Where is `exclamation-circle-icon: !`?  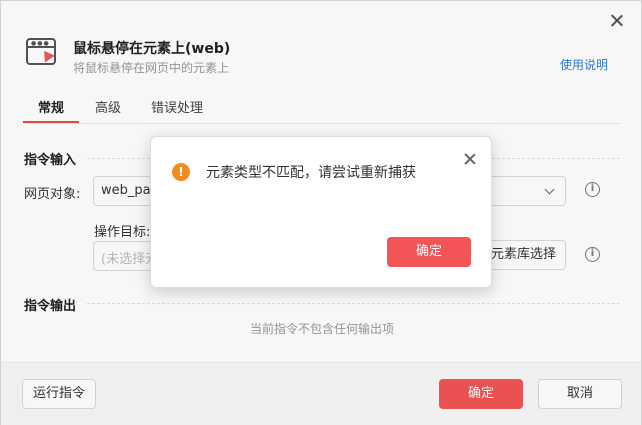
exclamation-circle-icon: ! is located at coordinates (181, 172).